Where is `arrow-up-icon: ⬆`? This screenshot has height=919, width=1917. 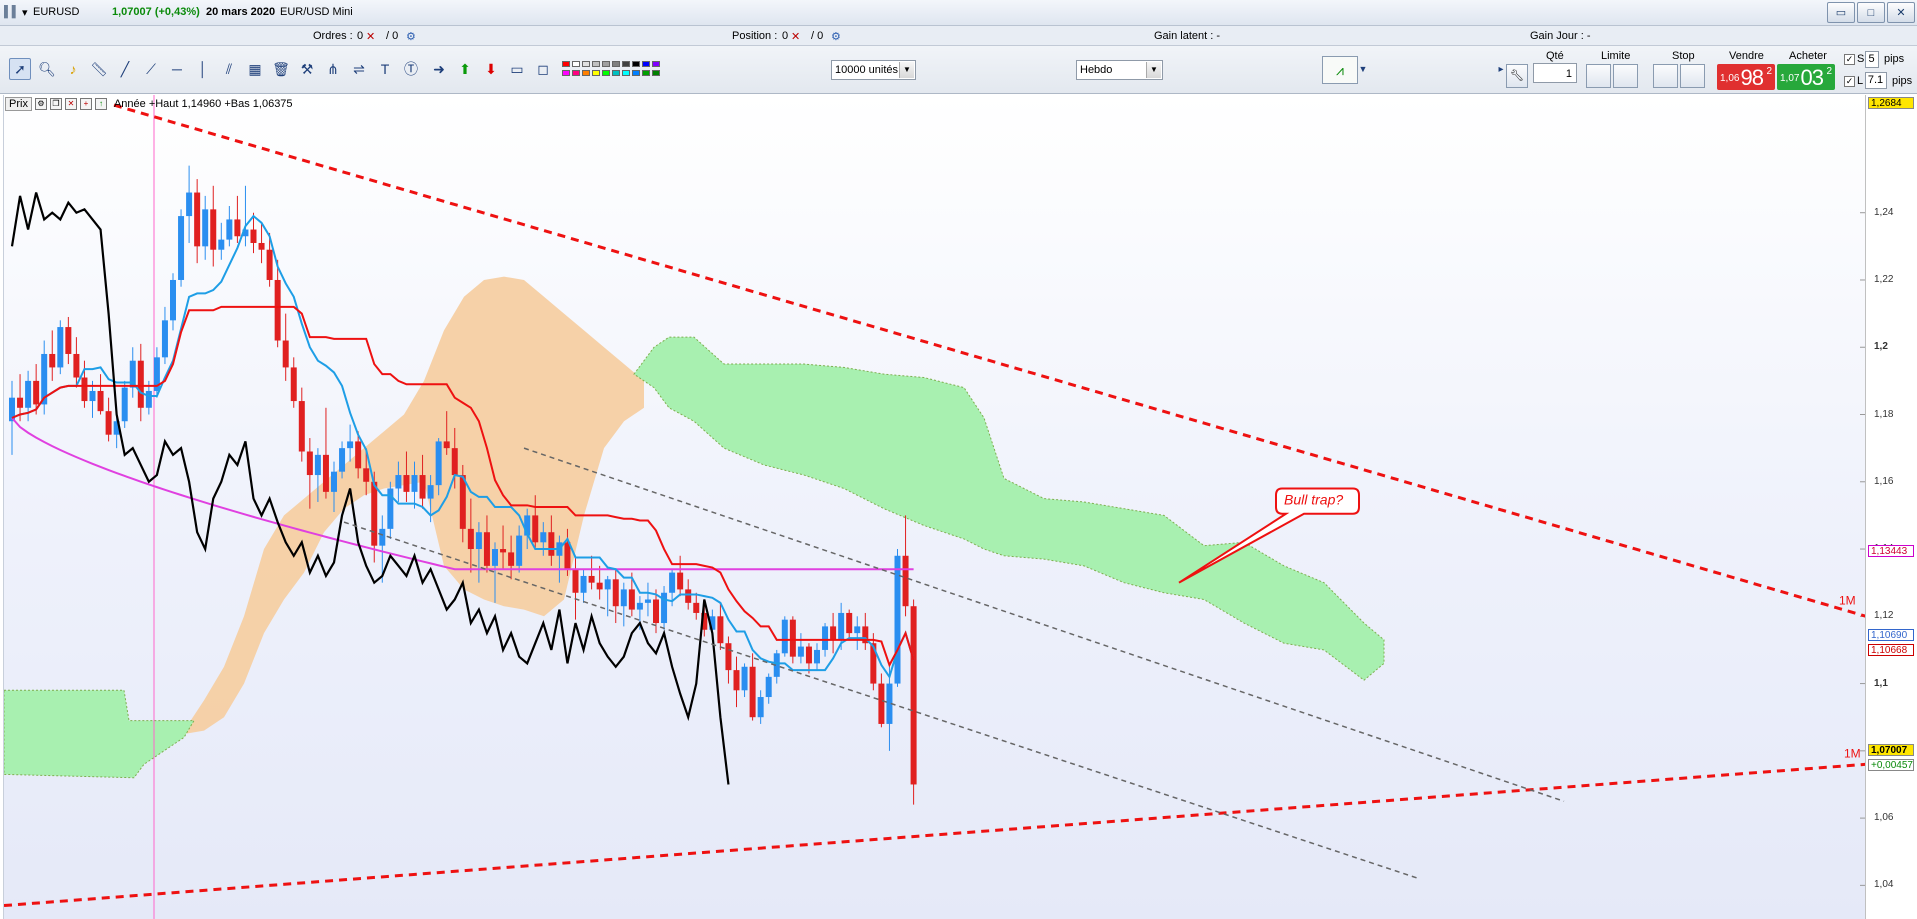 arrow-up-icon: ⬆ is located at coordinates (465, 69).